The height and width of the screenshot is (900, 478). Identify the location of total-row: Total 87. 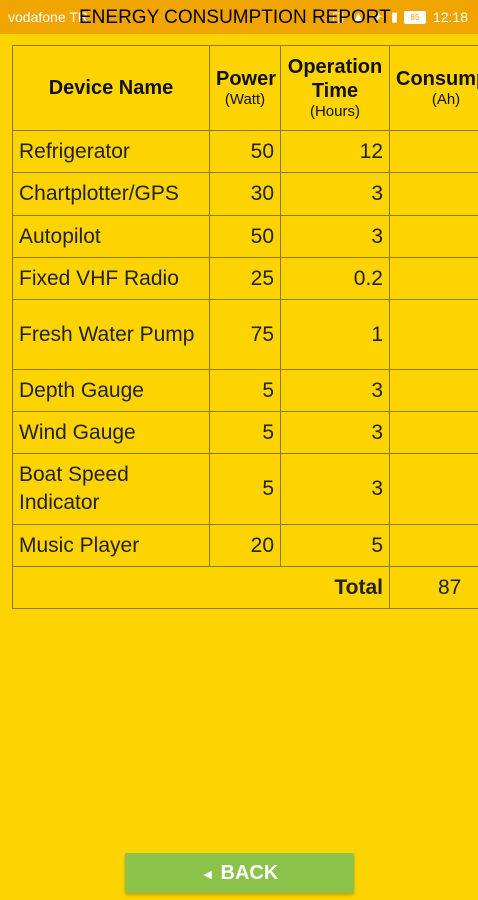
(245, 587).